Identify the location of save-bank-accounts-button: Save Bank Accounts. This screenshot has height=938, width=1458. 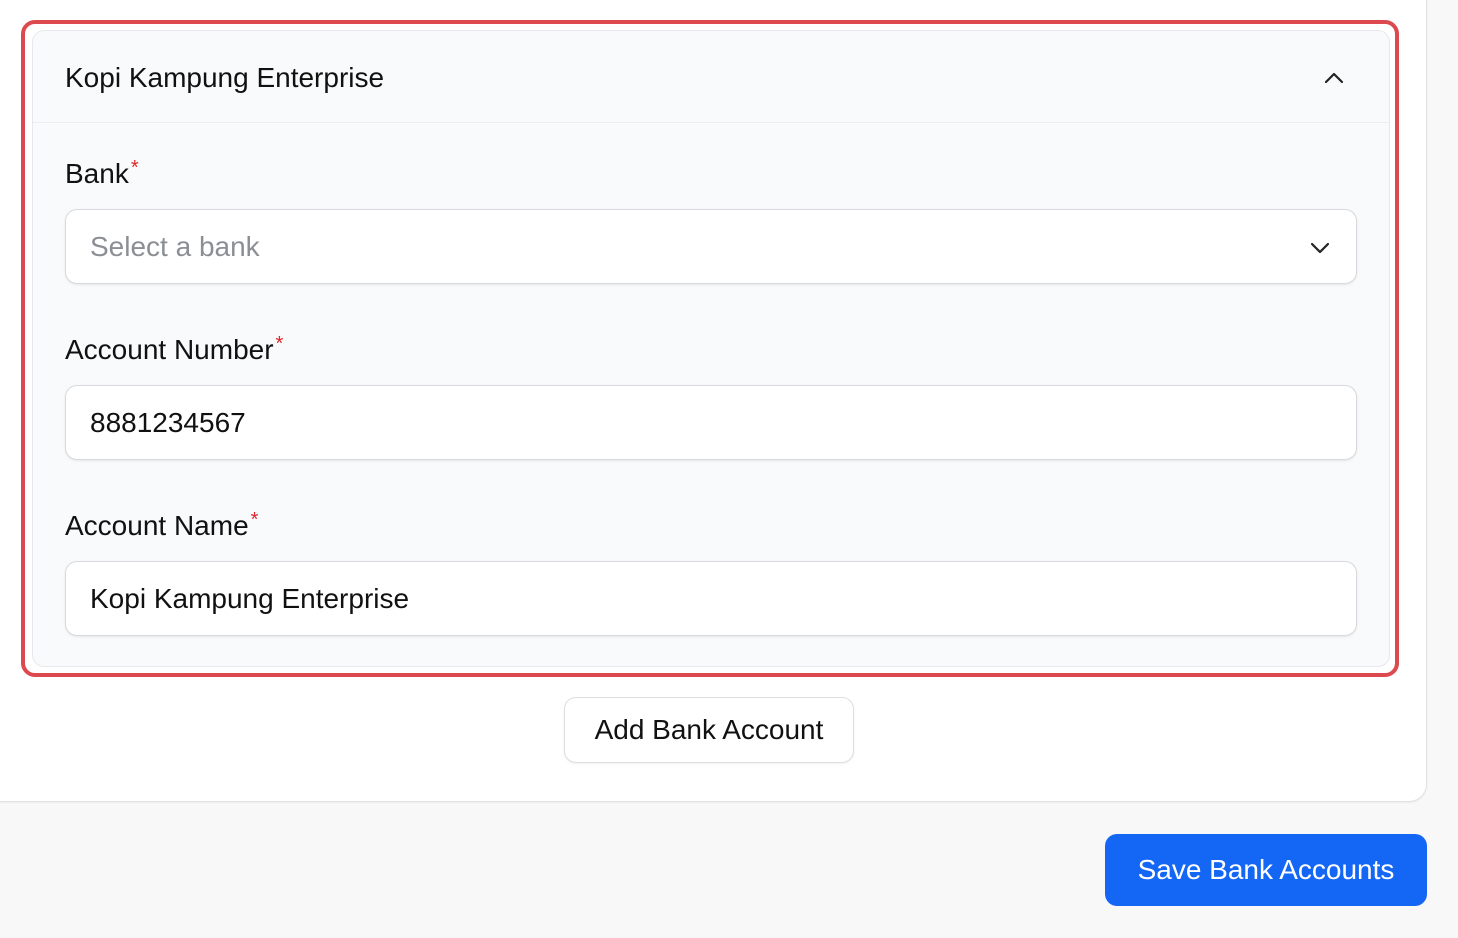
(1266, 870).